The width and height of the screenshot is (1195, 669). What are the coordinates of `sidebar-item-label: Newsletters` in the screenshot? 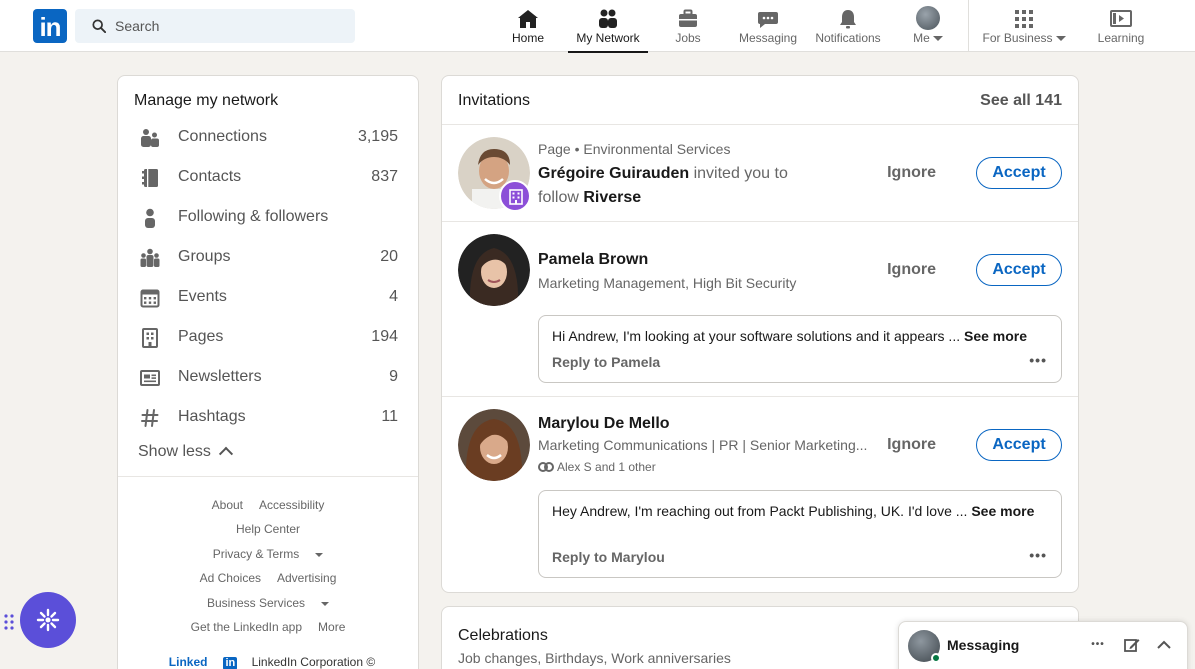 It's located at (220, 376).